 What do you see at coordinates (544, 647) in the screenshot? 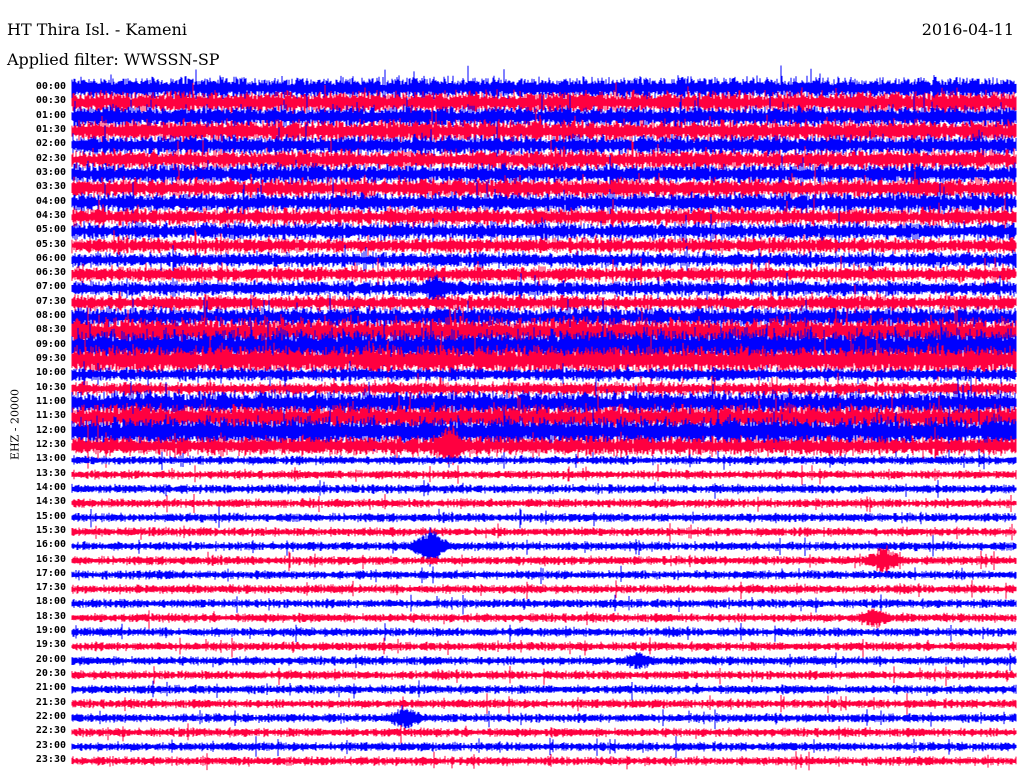
I see `trace-row-1930` at bounding box center [544, 647].